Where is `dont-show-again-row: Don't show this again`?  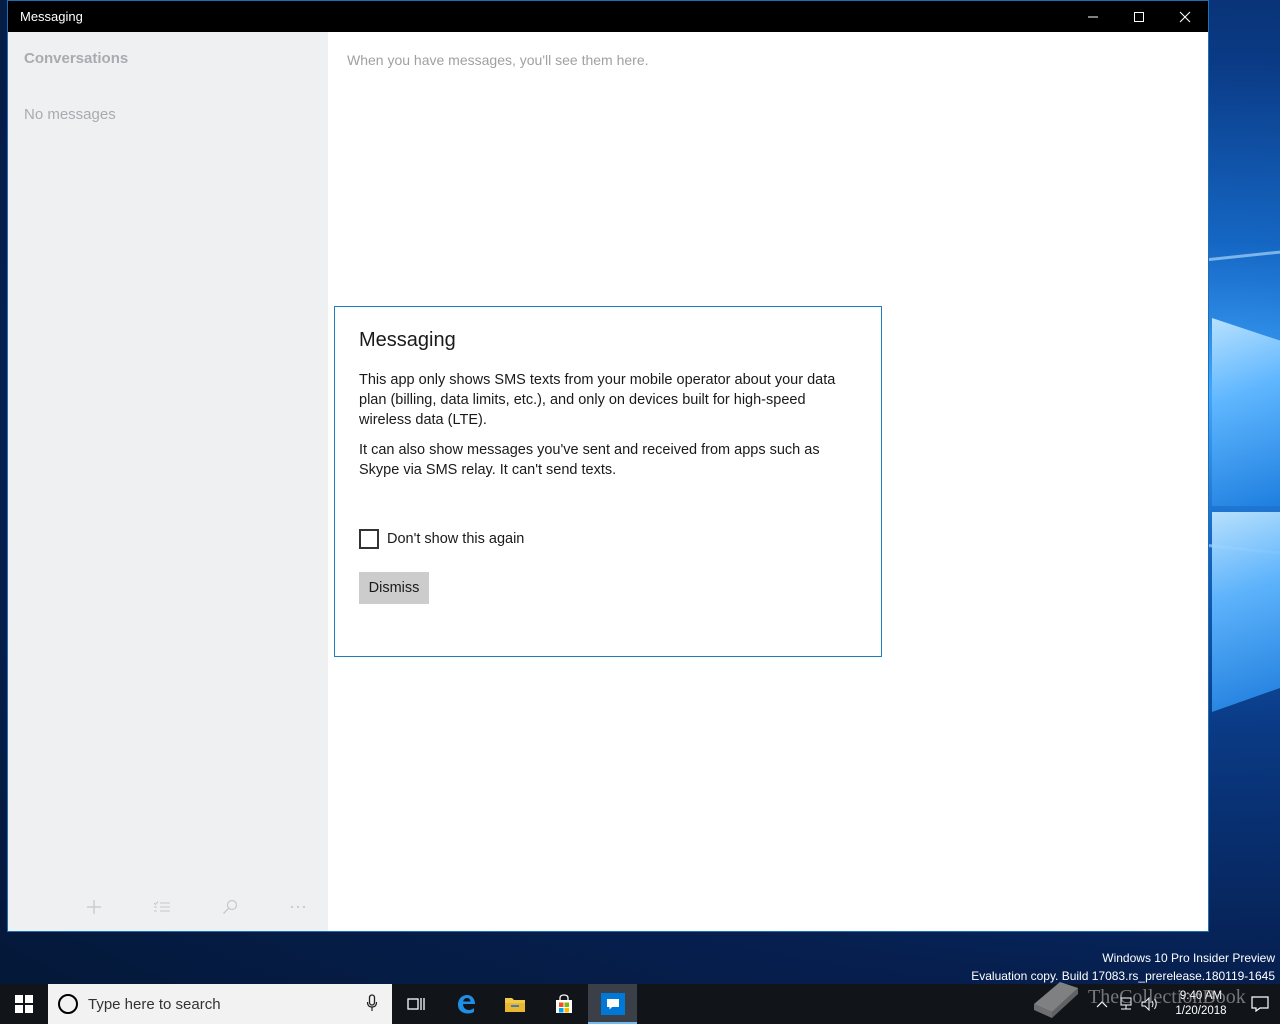 dont-show-again-row: Don't show this again is located at coordinates (441, 539).